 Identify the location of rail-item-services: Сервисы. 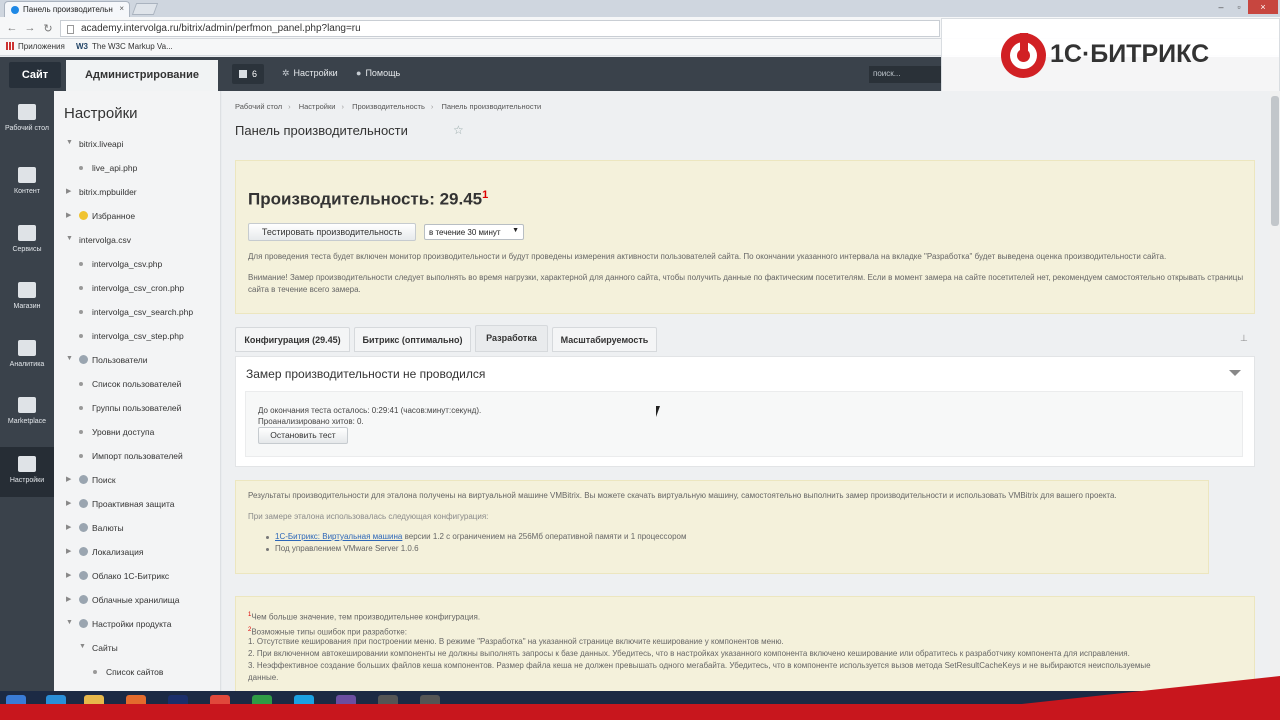
(27, 245).